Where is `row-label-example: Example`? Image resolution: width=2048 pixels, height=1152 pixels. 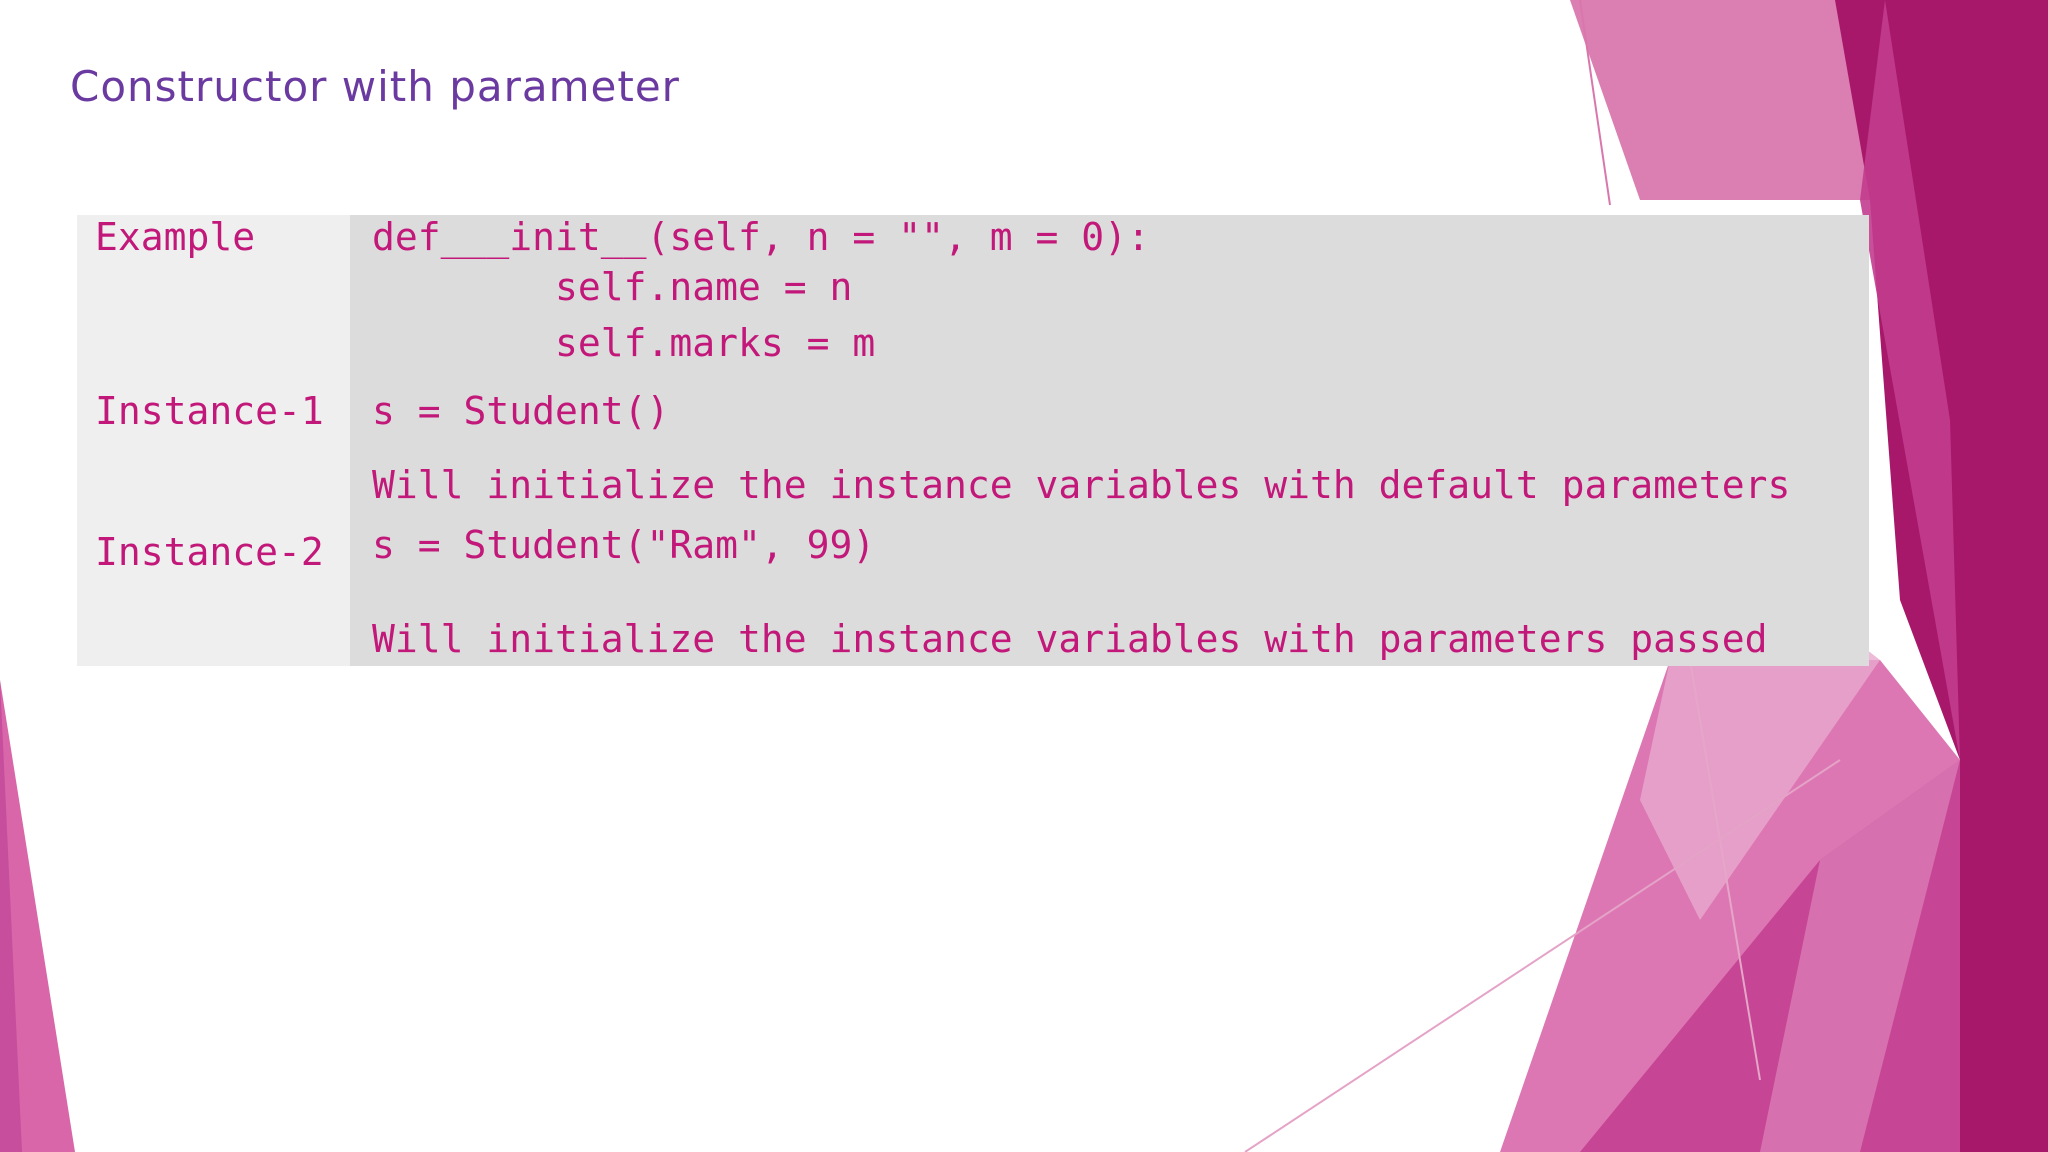
row-label-example: Example is located at coordinates (175, 237).